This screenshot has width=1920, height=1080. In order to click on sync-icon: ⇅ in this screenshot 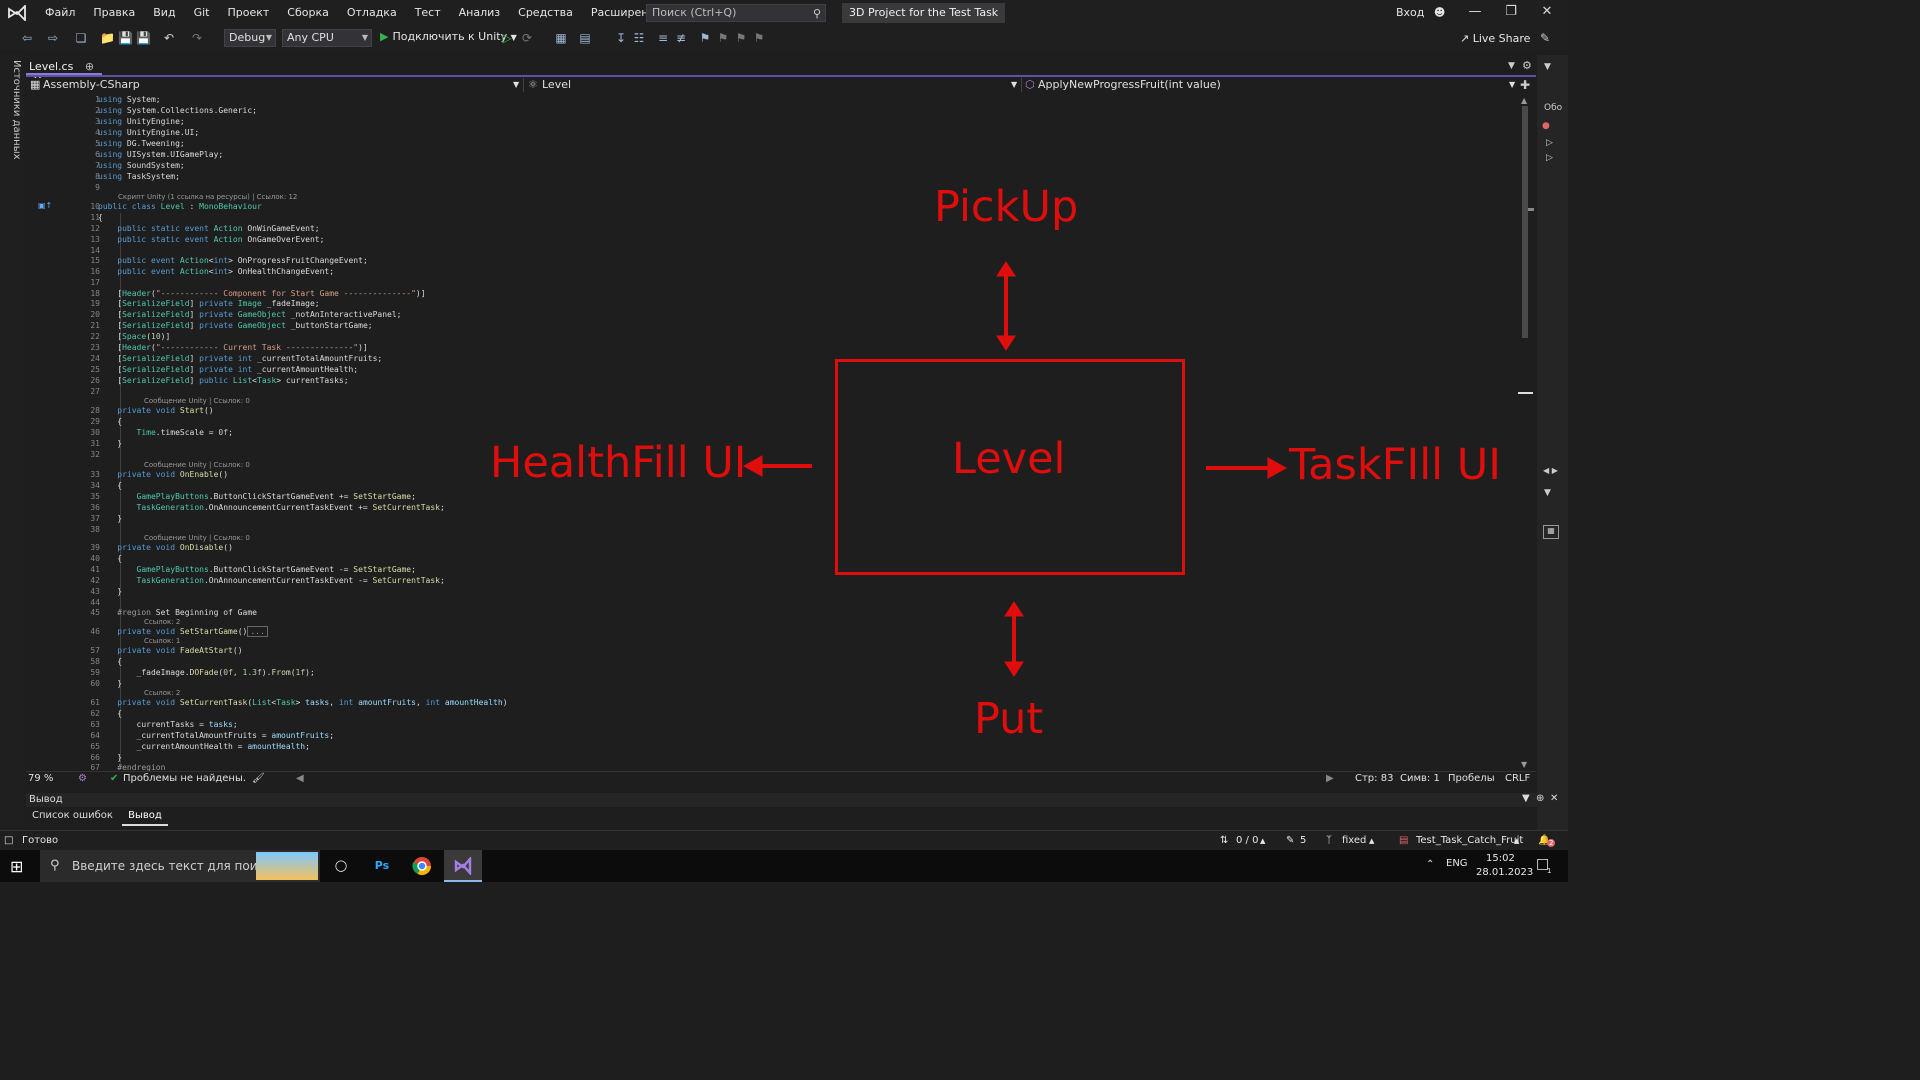, I will do `click(1224, 840)`.